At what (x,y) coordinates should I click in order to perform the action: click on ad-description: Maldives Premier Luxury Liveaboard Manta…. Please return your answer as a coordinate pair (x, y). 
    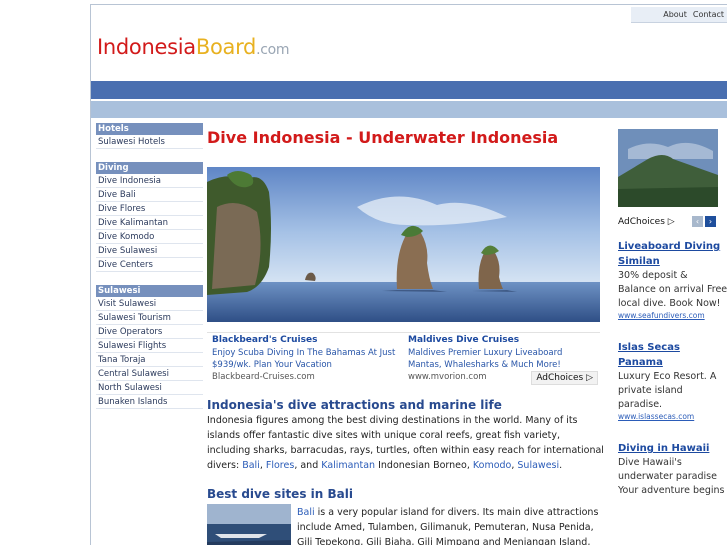
    Looking at the image, I should click on (501, 359).